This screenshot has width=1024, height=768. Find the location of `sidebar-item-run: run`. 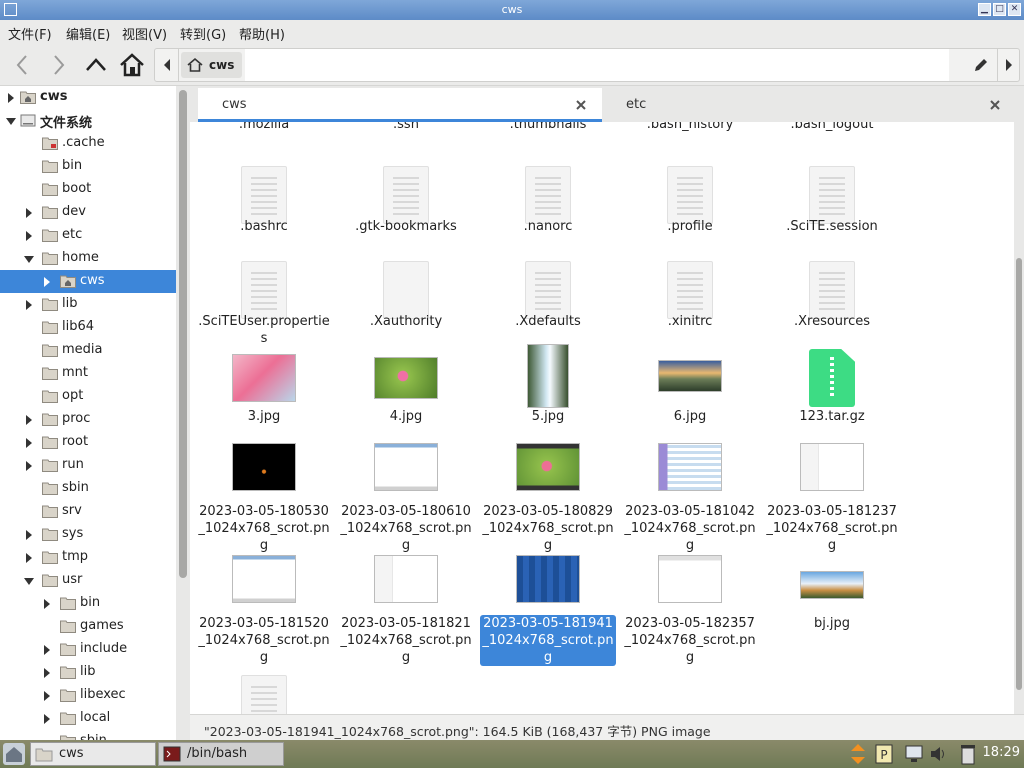

sidebar-item-run: run is located at coordinates (88, 465).